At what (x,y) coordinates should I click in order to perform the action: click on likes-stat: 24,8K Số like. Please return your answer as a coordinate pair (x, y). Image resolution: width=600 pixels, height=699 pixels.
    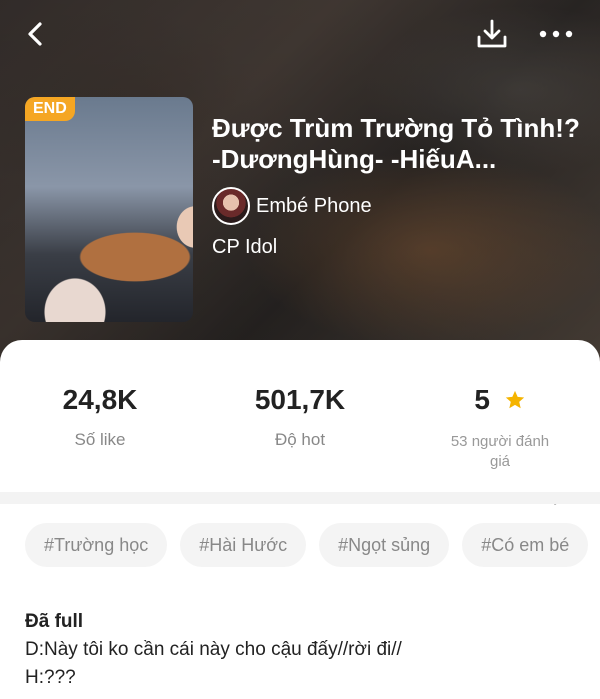
    Looking at the image, I should click on (100, 415).